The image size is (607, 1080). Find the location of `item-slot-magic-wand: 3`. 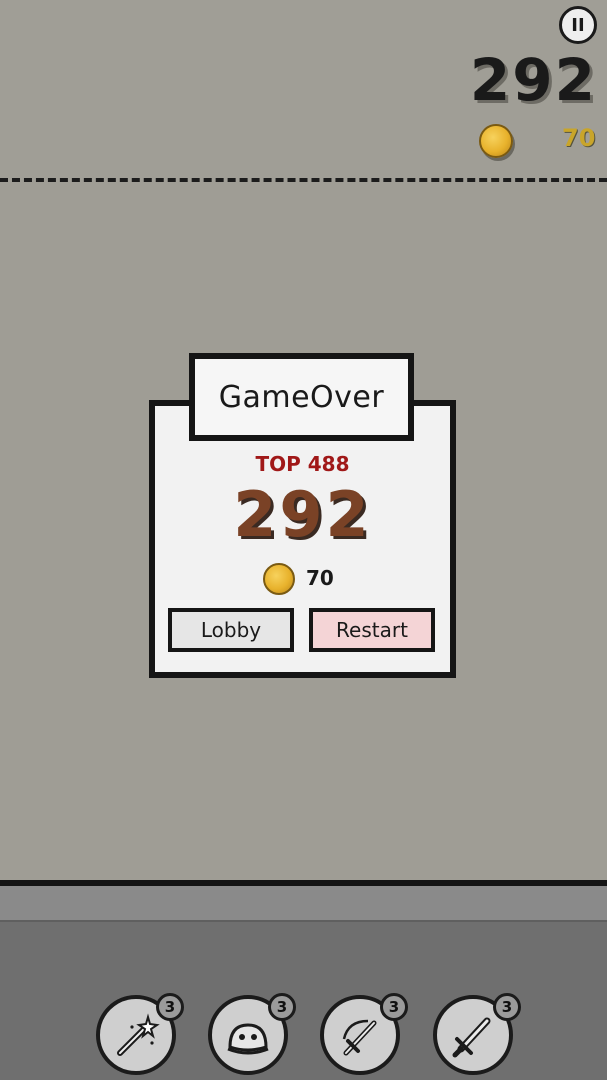

item-slot-magic-wand: 3 is located at coordinates (140, 1034).